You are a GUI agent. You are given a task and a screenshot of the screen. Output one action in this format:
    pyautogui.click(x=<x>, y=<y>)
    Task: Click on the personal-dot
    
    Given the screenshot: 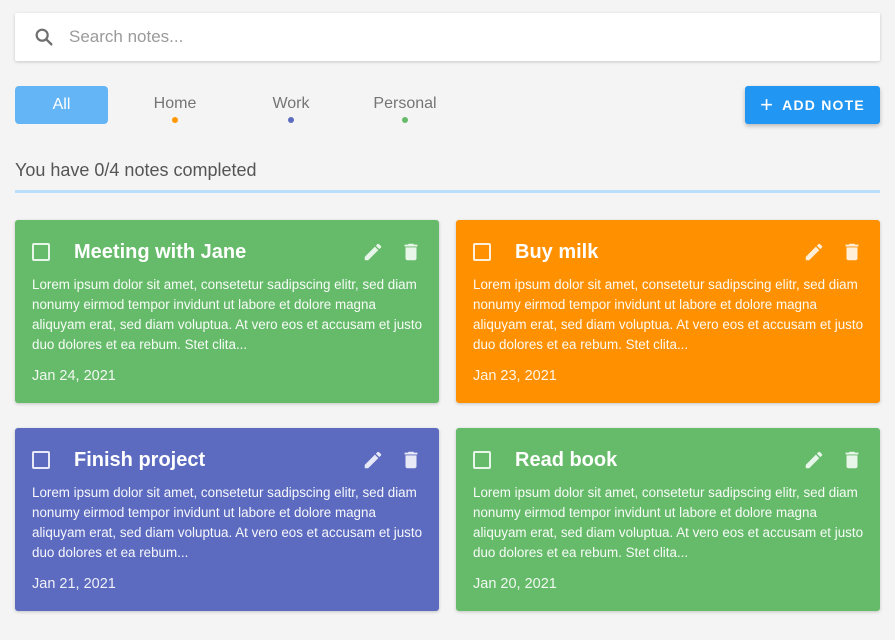 What is the action you would take?
    pyautogui.click(x=405, y=120)
    